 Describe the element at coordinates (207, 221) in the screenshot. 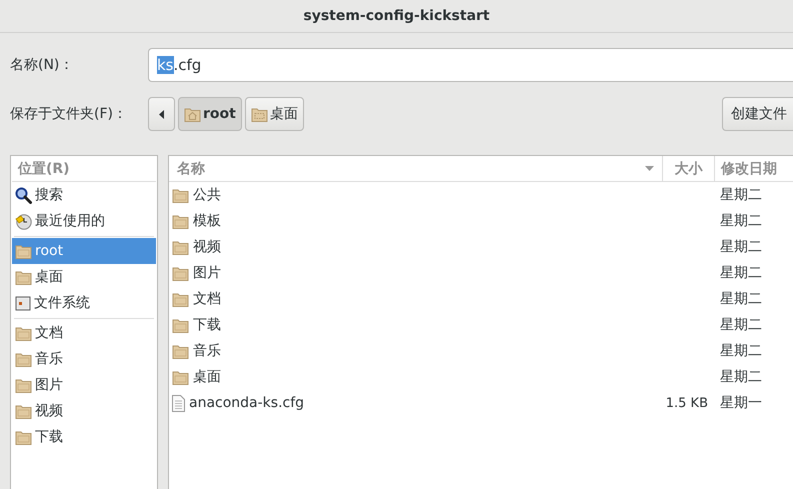

I see `file-name: 模板` at that location.